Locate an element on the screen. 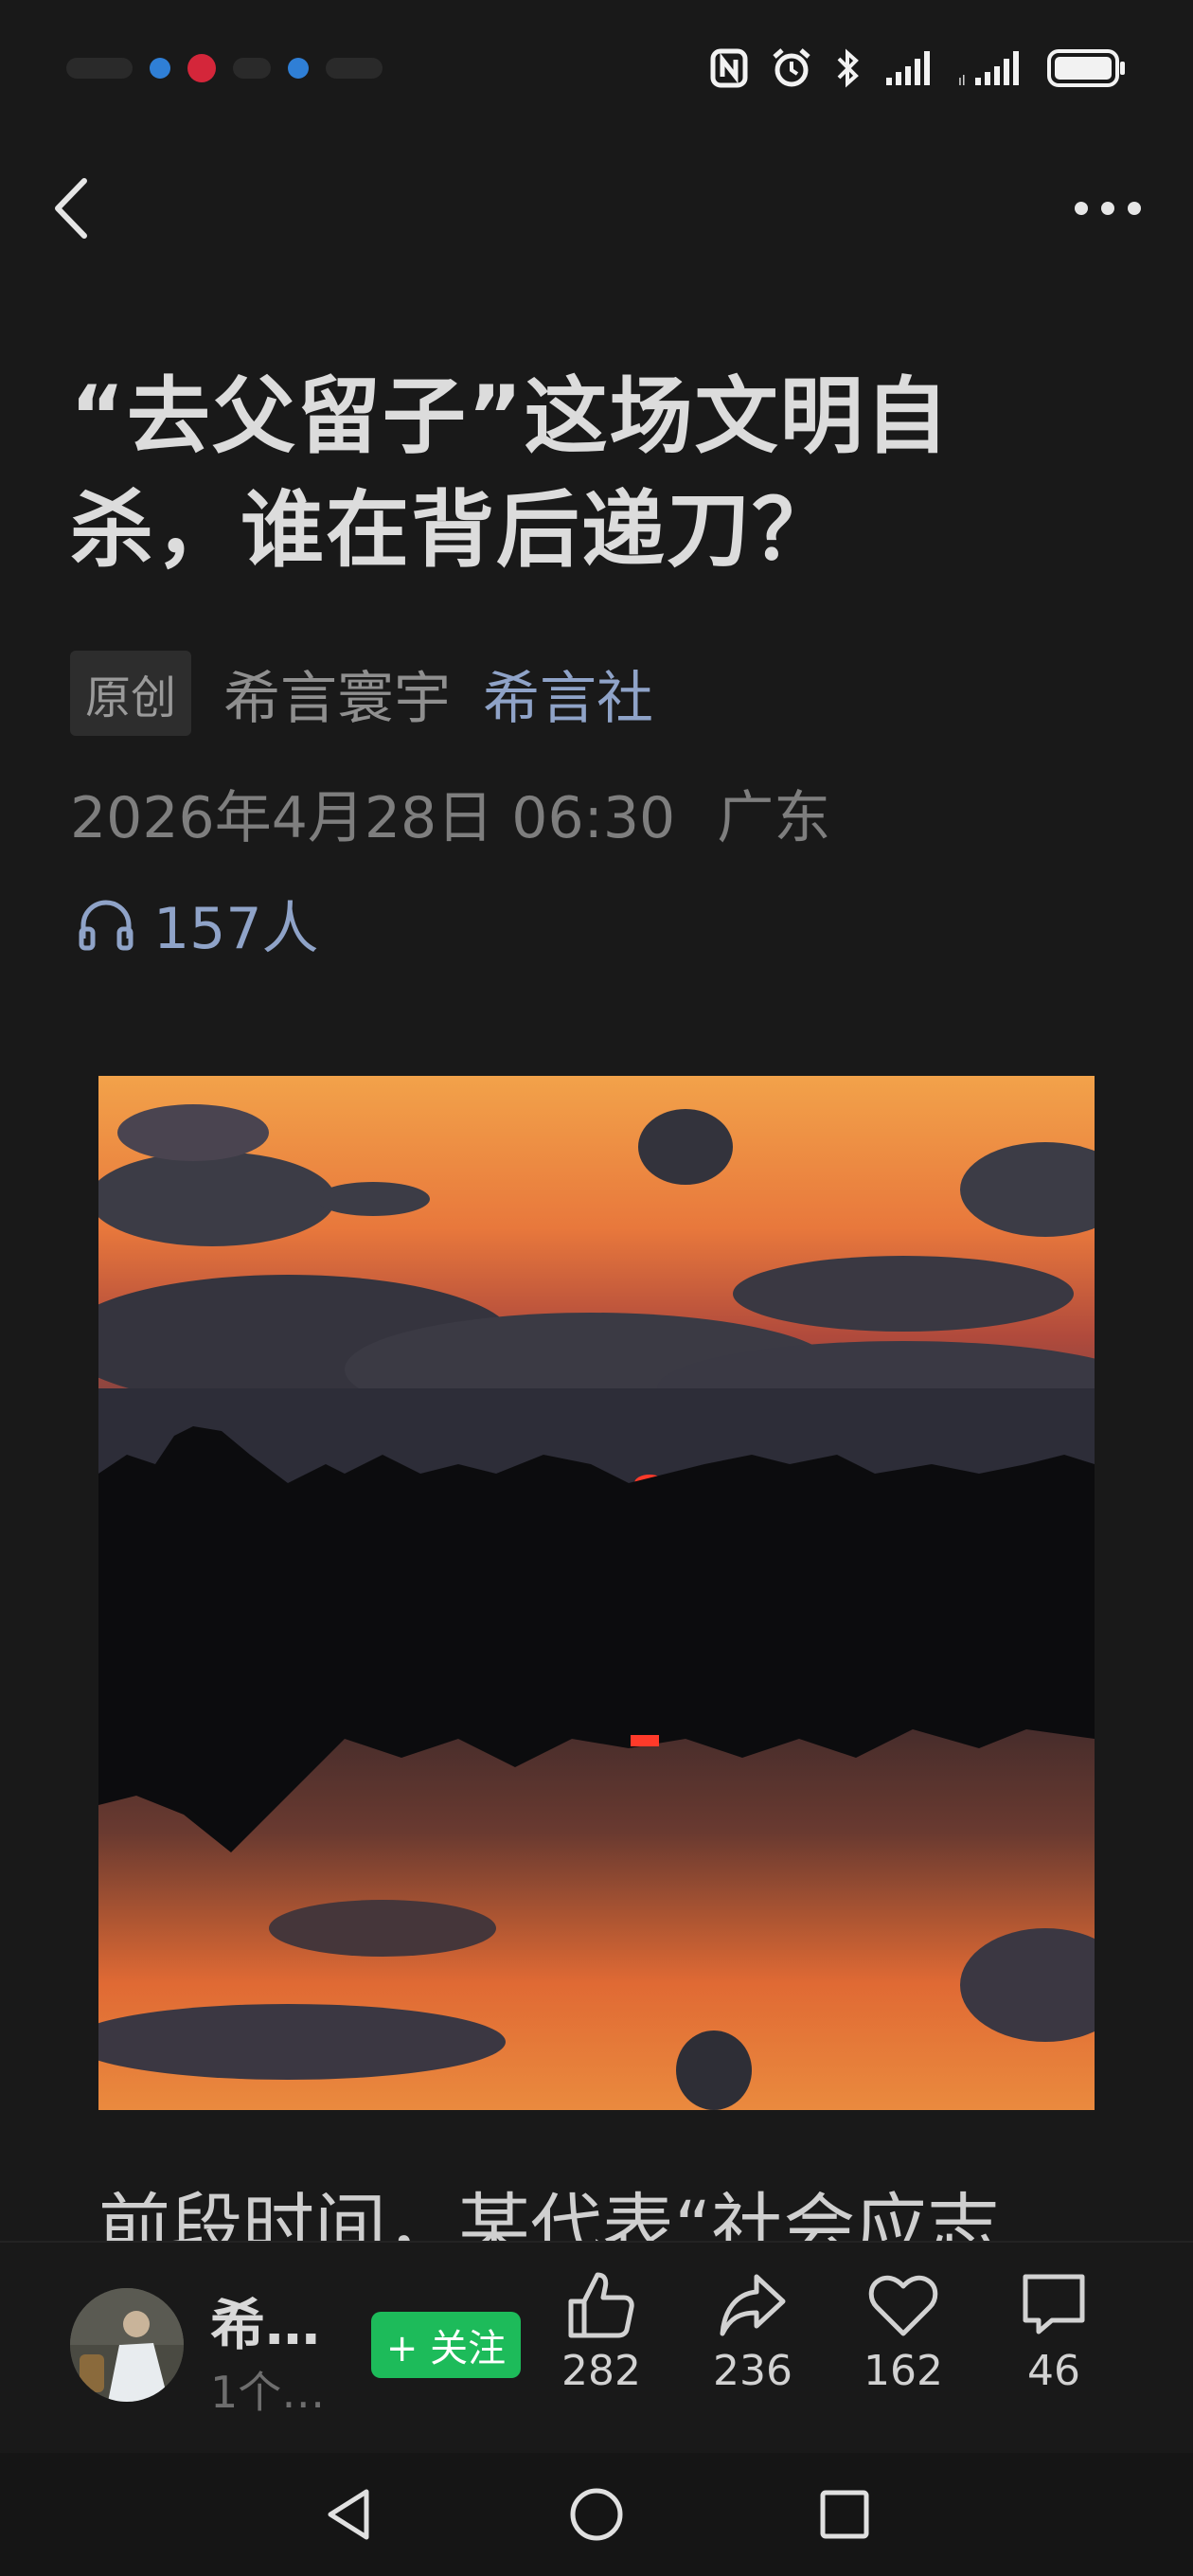 Image resolution: width=1193 pixels, height=2576 pixels. article-title: “去父留子”这场文明自 杀，谁在背后递刀？ is located at coordinates (543, 473).